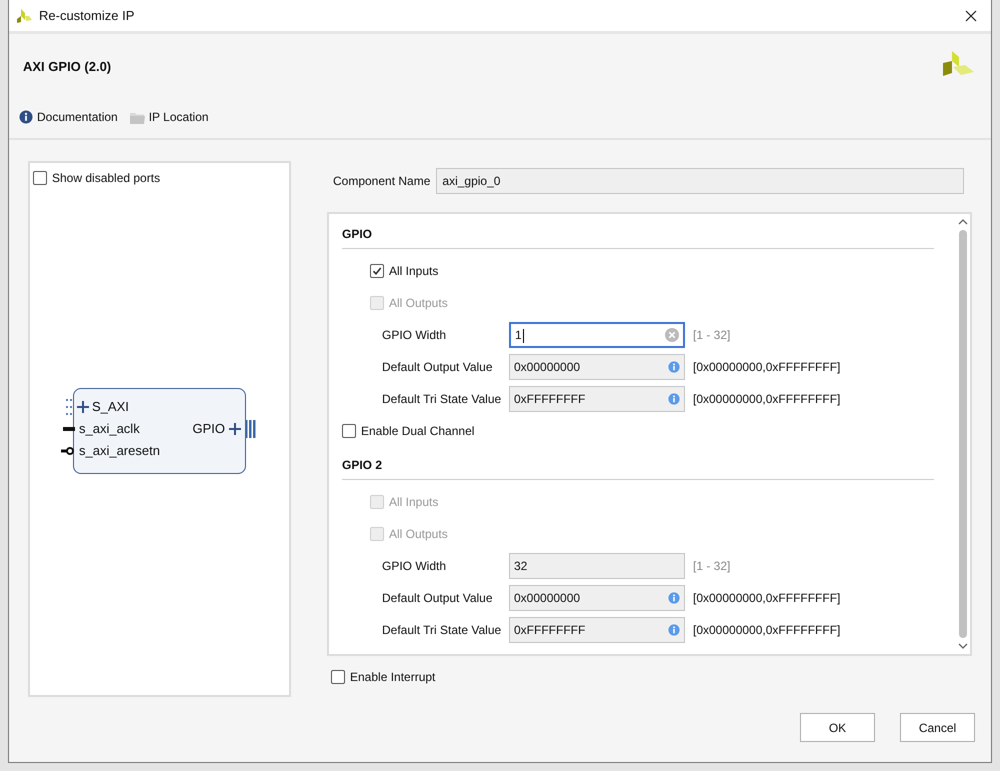 The width and height of the screenshot is (1000, 771). I want to click on checkbox-label: Enable Dual Channel, so click(417, 431).